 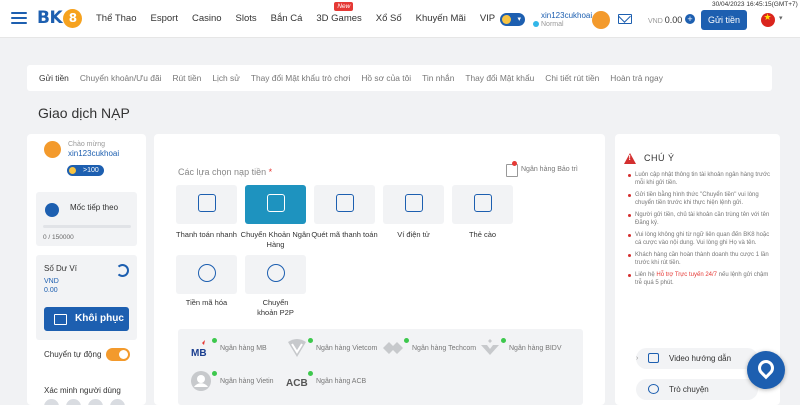 I want to click on bank-name: Ngân hàng Vietcom, so click(x=347, y=348).